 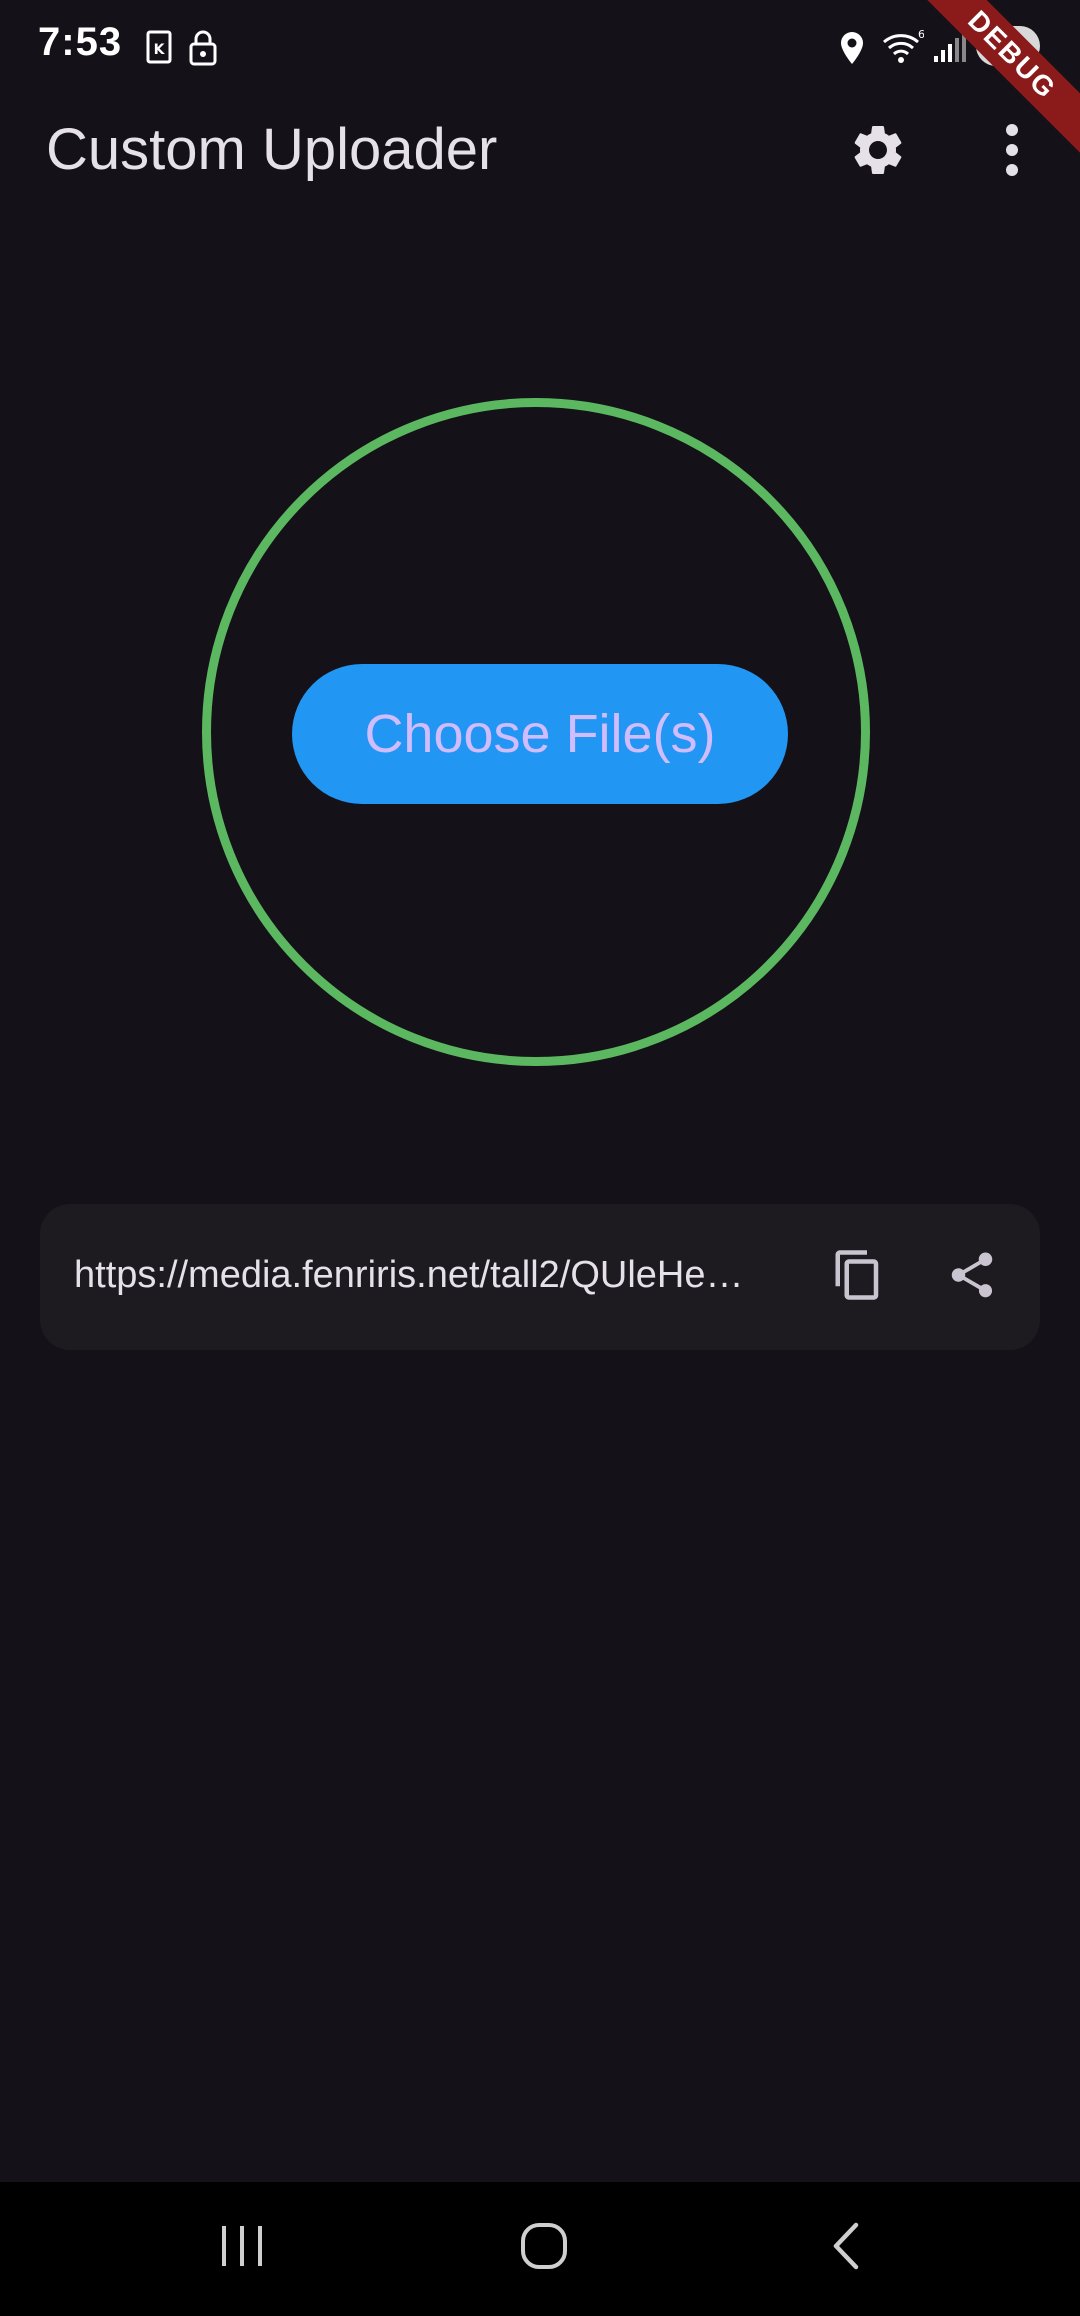 I want to click on share-icon, so click(x=972, y=1277).